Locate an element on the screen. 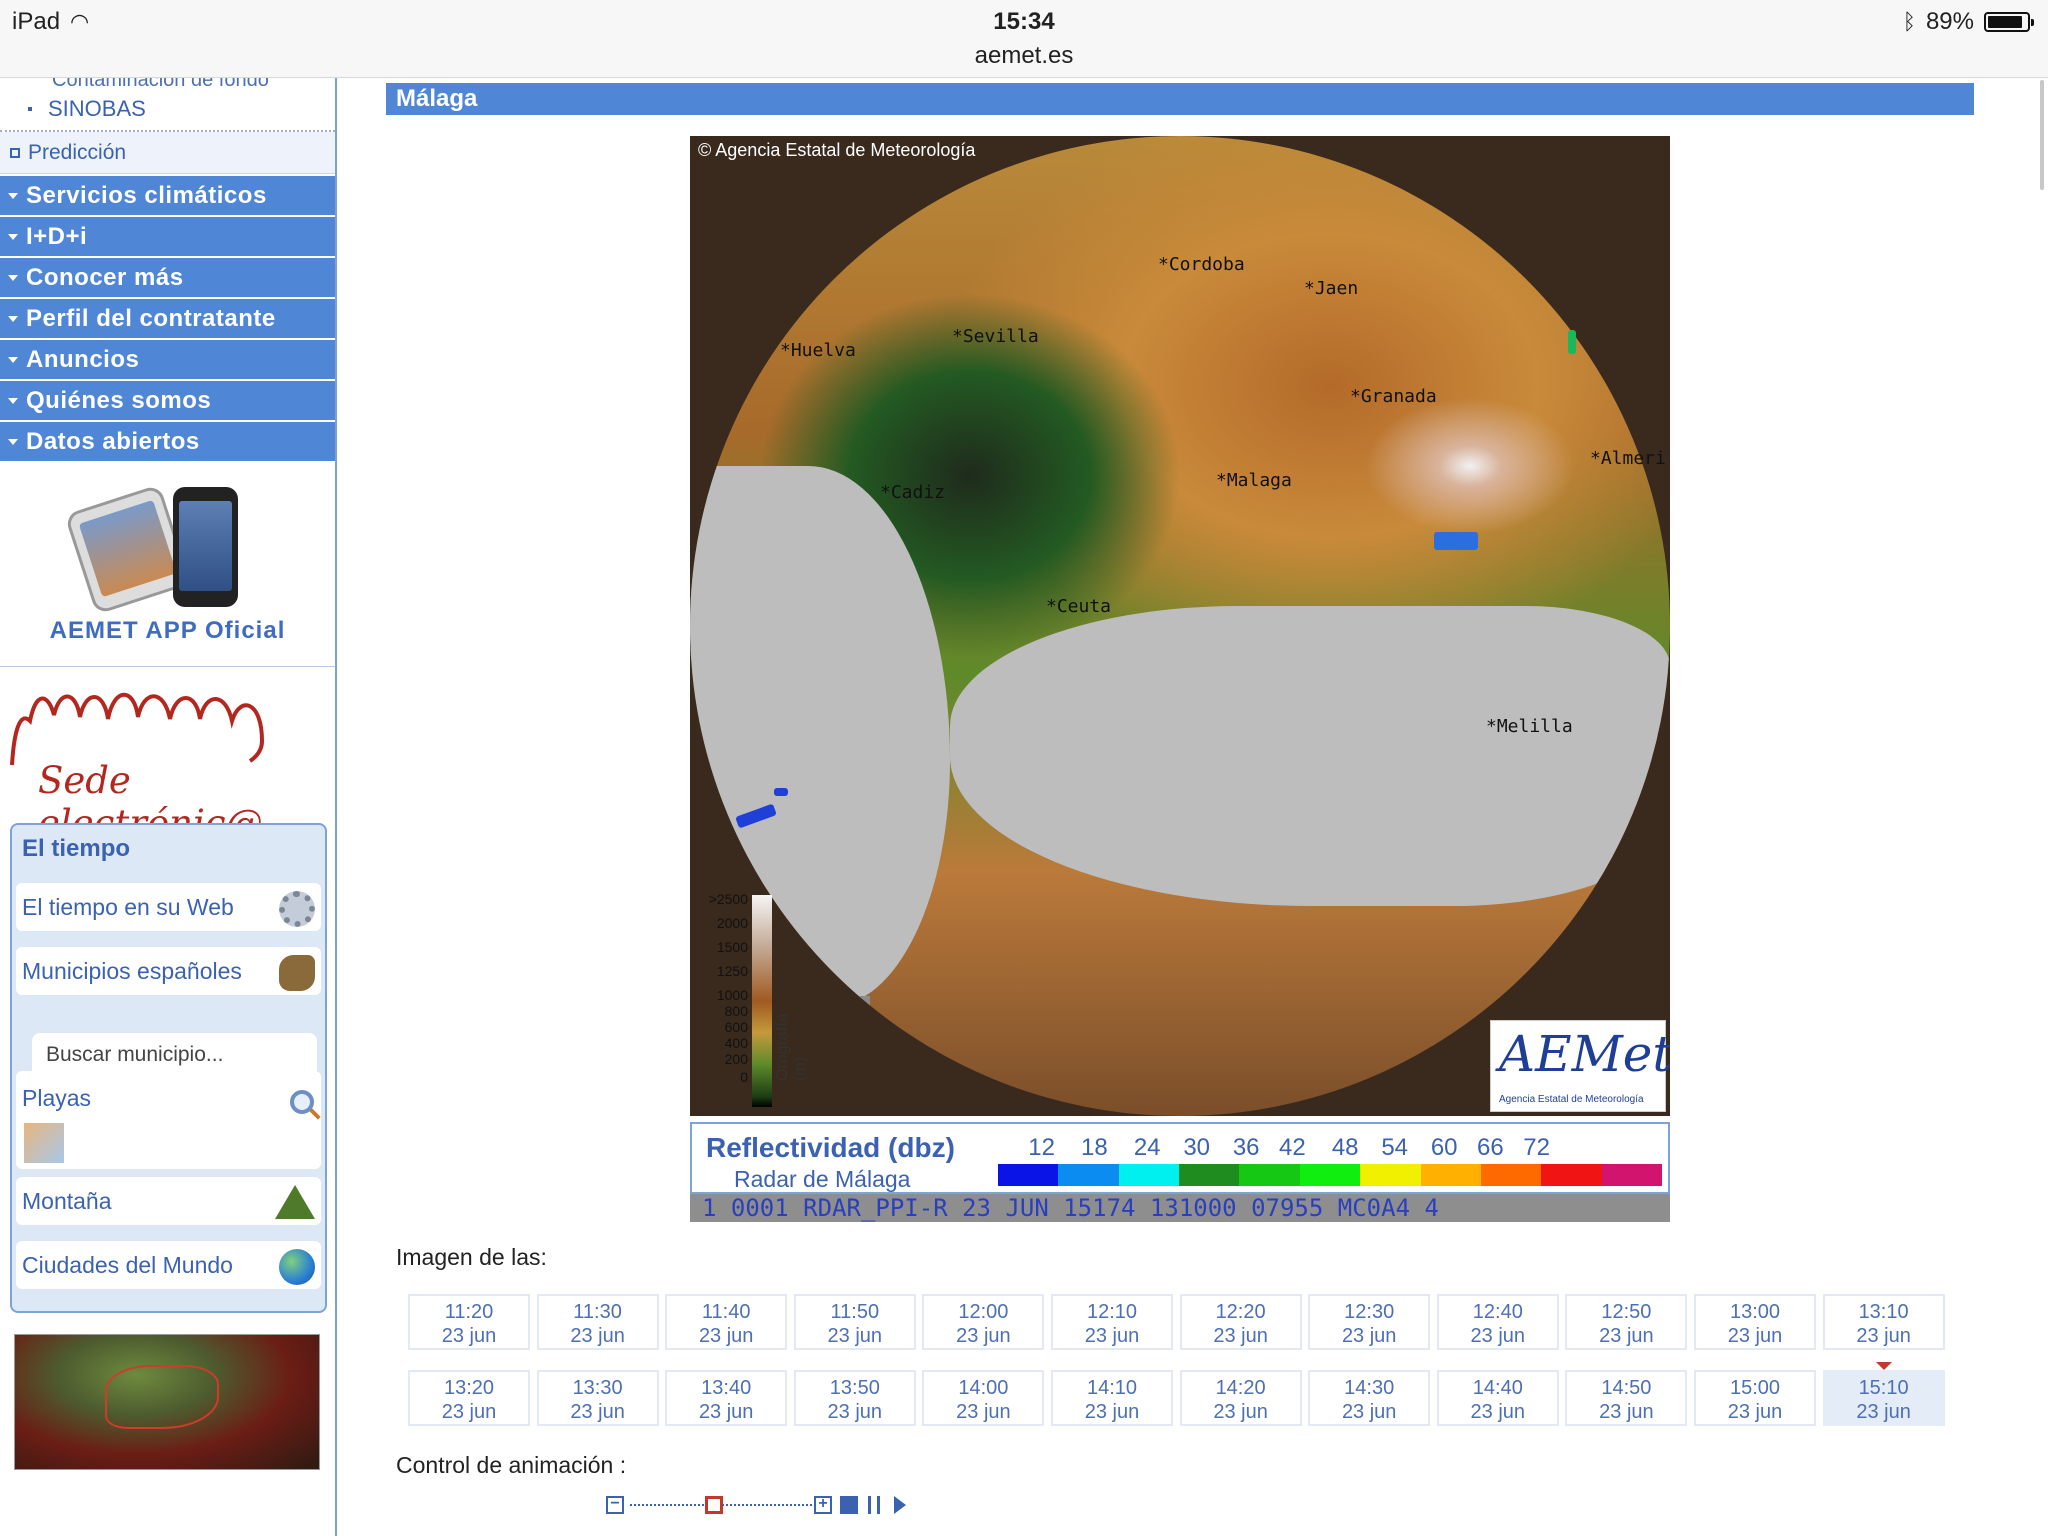 Image resolution: width=2048 pixels, height=1536 pixels. time-button: 12:00 23 jun is located at coordinates (983, 1322).